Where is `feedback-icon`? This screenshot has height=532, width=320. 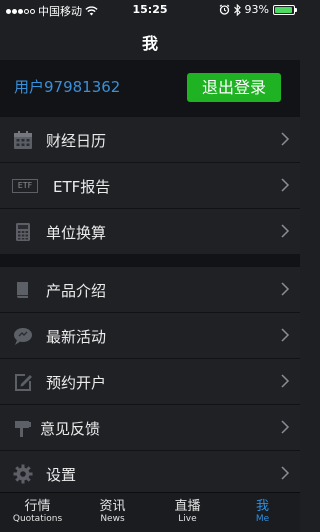 feedback-icon is located at coordinates (23, 429).